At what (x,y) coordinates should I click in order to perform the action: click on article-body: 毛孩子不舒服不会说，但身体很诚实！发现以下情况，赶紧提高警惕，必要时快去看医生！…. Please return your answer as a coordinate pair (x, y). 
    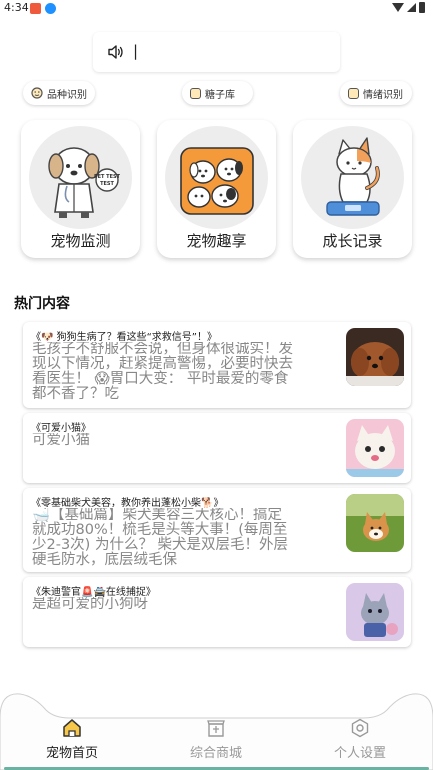
    Looking at the image, I should click on (162, 372).